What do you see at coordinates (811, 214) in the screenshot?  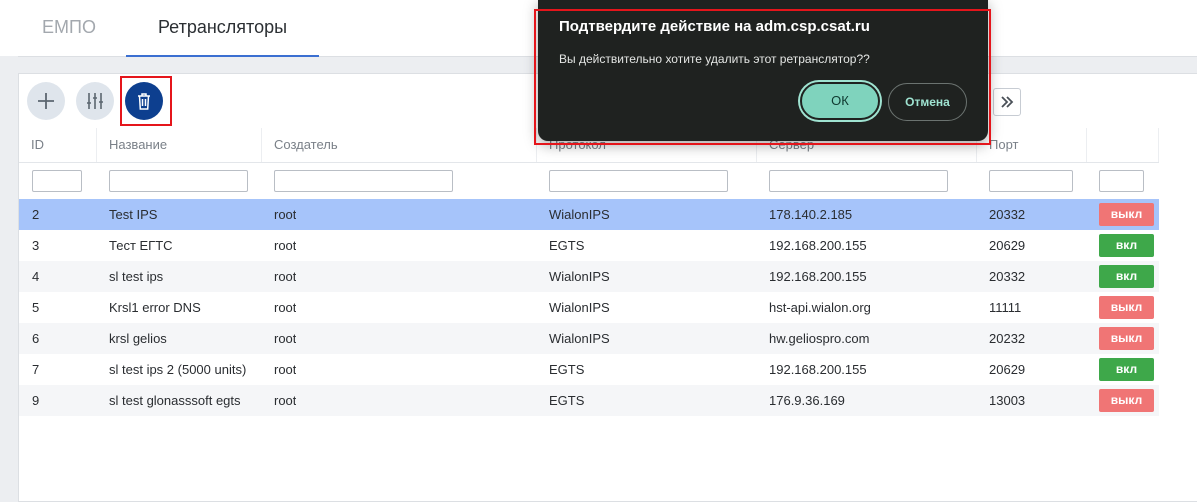 I see `cell-server: 178.140.2.185` at bounding box center [811, 214].